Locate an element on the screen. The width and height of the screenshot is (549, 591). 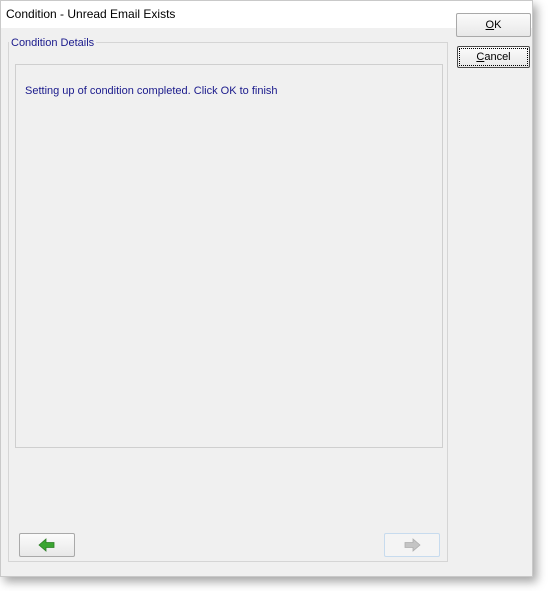
cancel-label: ancel is located at coordinates (497, 57).